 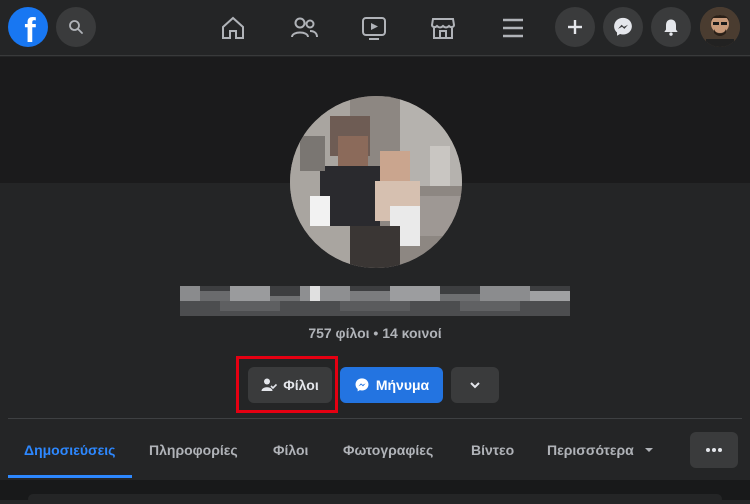 I want to click on marketplace-button, so click(x=443, y=28).